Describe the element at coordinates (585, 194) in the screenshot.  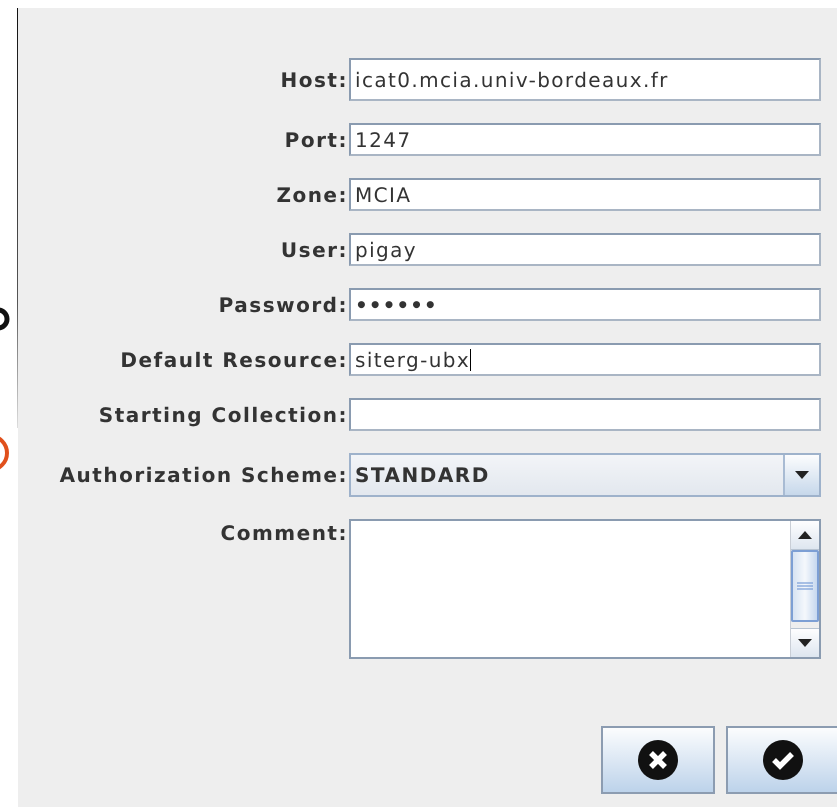
I see `input-field: MCIA` at that location.